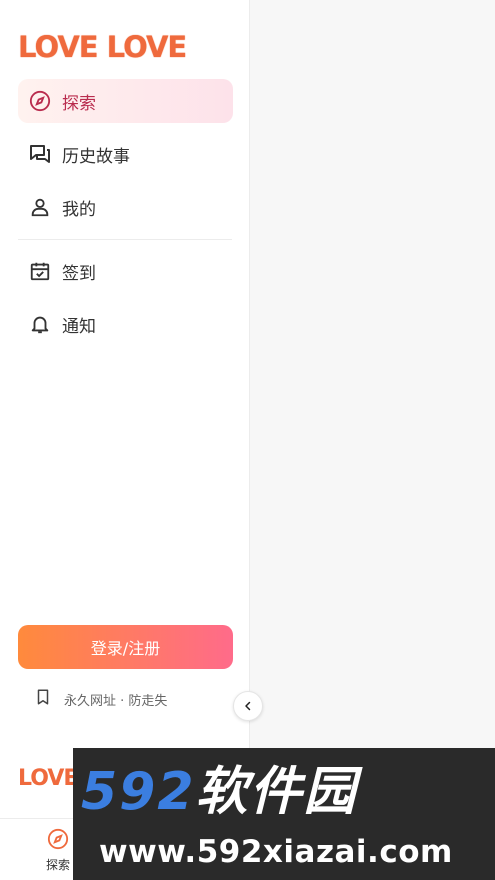 This screenshot has width=495, height=880. I want to click on bookmark-link: 永久网址 · 防走失, so click(100, 699).